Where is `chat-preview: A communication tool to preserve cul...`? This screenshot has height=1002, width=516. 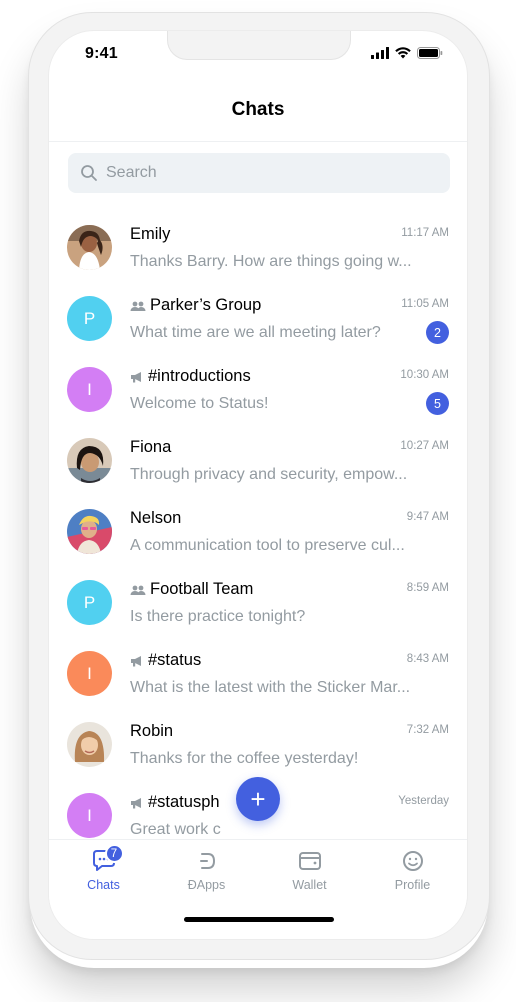 chat-preview: A communication tool to preserve cul... is located at coordinates (267, 545).